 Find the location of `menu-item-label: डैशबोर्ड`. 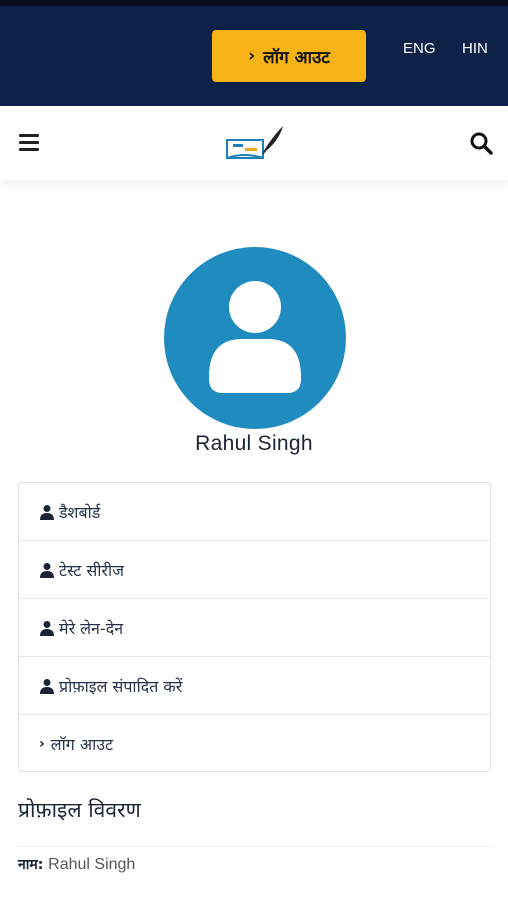

menu-item-label: डैशबोर्ड is located at coordinates (80, 512).